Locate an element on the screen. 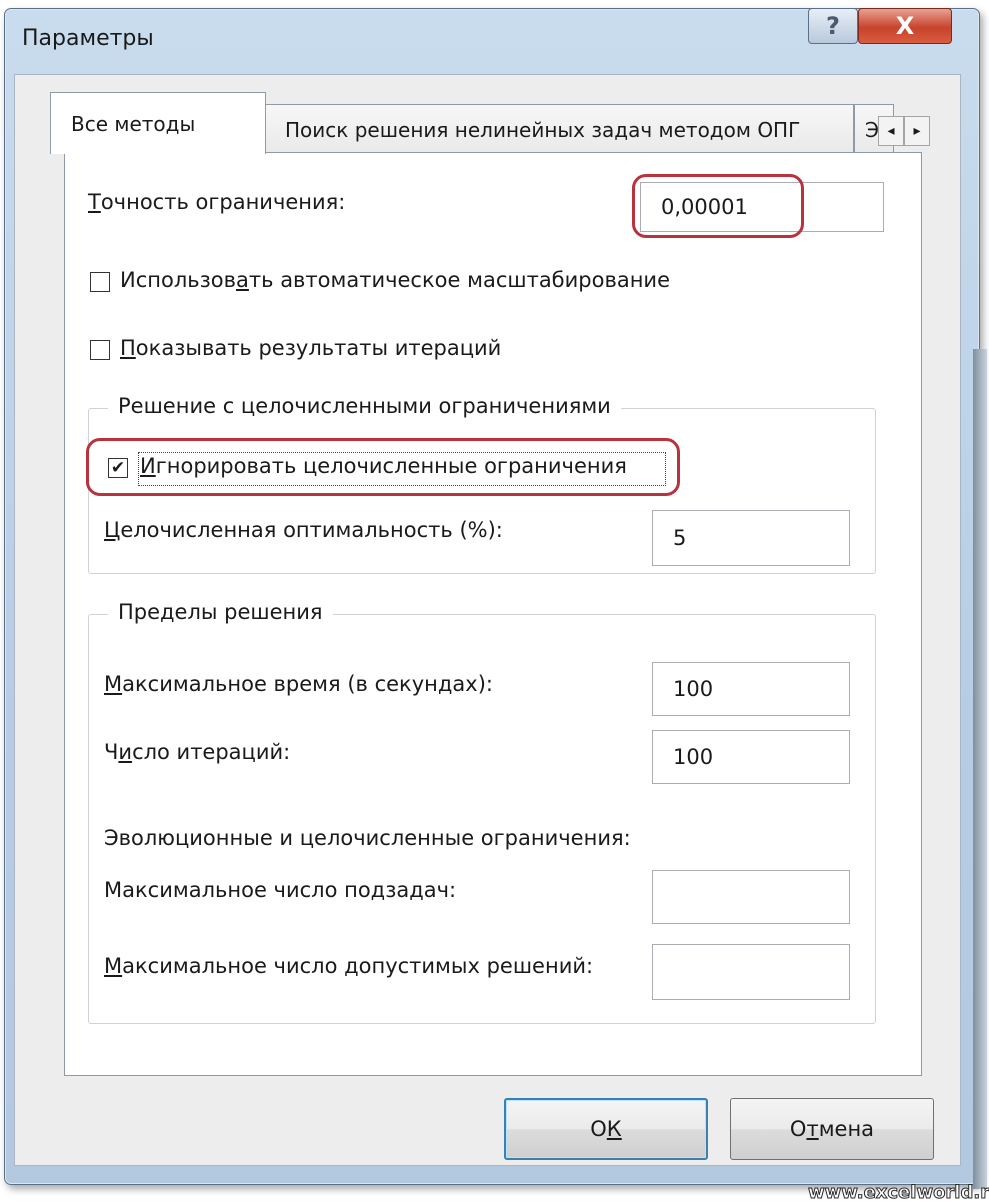  auto-scaling-checkbox is located at coordinates (100, 282).